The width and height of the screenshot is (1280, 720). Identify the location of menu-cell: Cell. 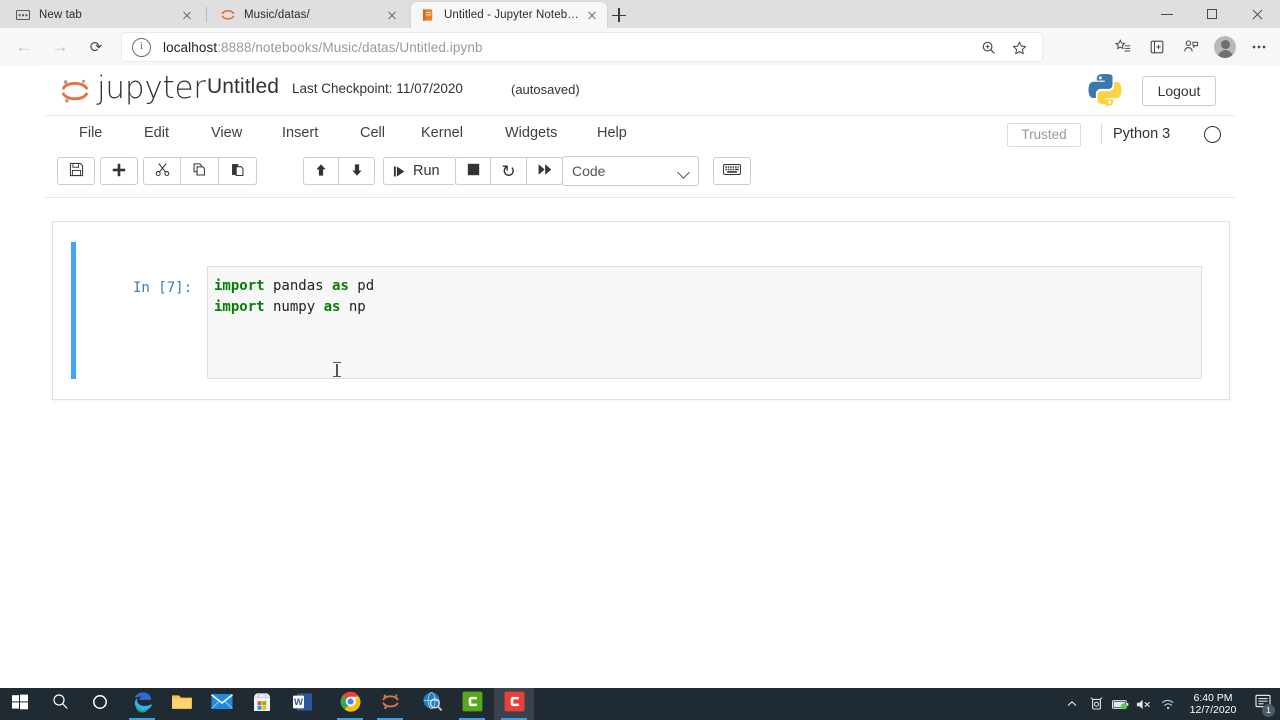
(372, 133).